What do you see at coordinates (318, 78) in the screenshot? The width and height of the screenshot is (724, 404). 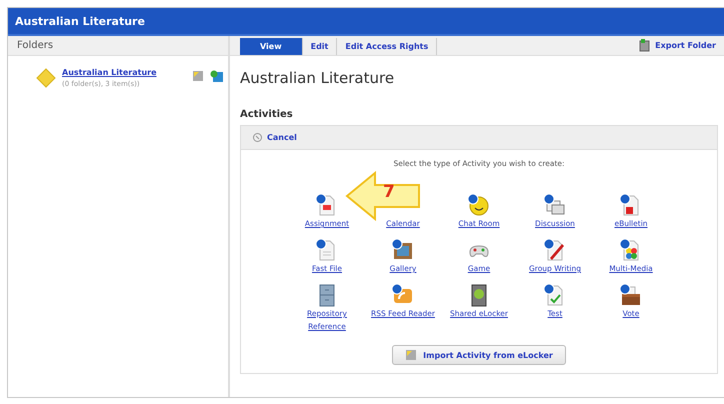 I see `page-title: Australian Literature` at bounding box center [318, 78].